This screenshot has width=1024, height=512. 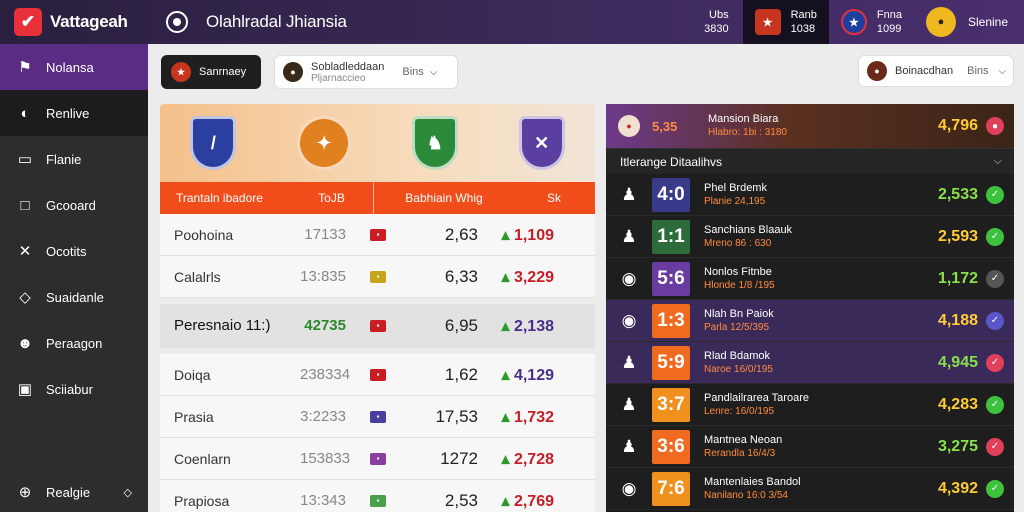 I want to click on row-change-value: 2,138, so click(x=533, y=326).